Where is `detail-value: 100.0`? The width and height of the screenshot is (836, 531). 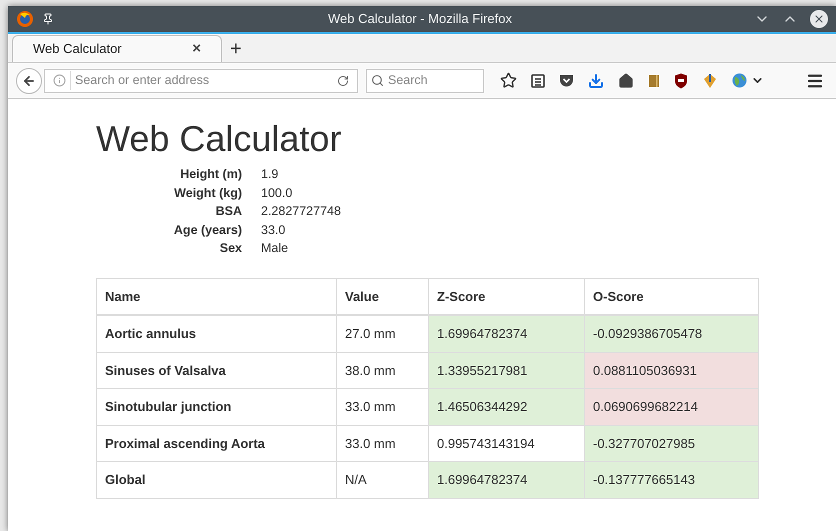
detail-value: 100.0 is located at coordinates (277, 193).